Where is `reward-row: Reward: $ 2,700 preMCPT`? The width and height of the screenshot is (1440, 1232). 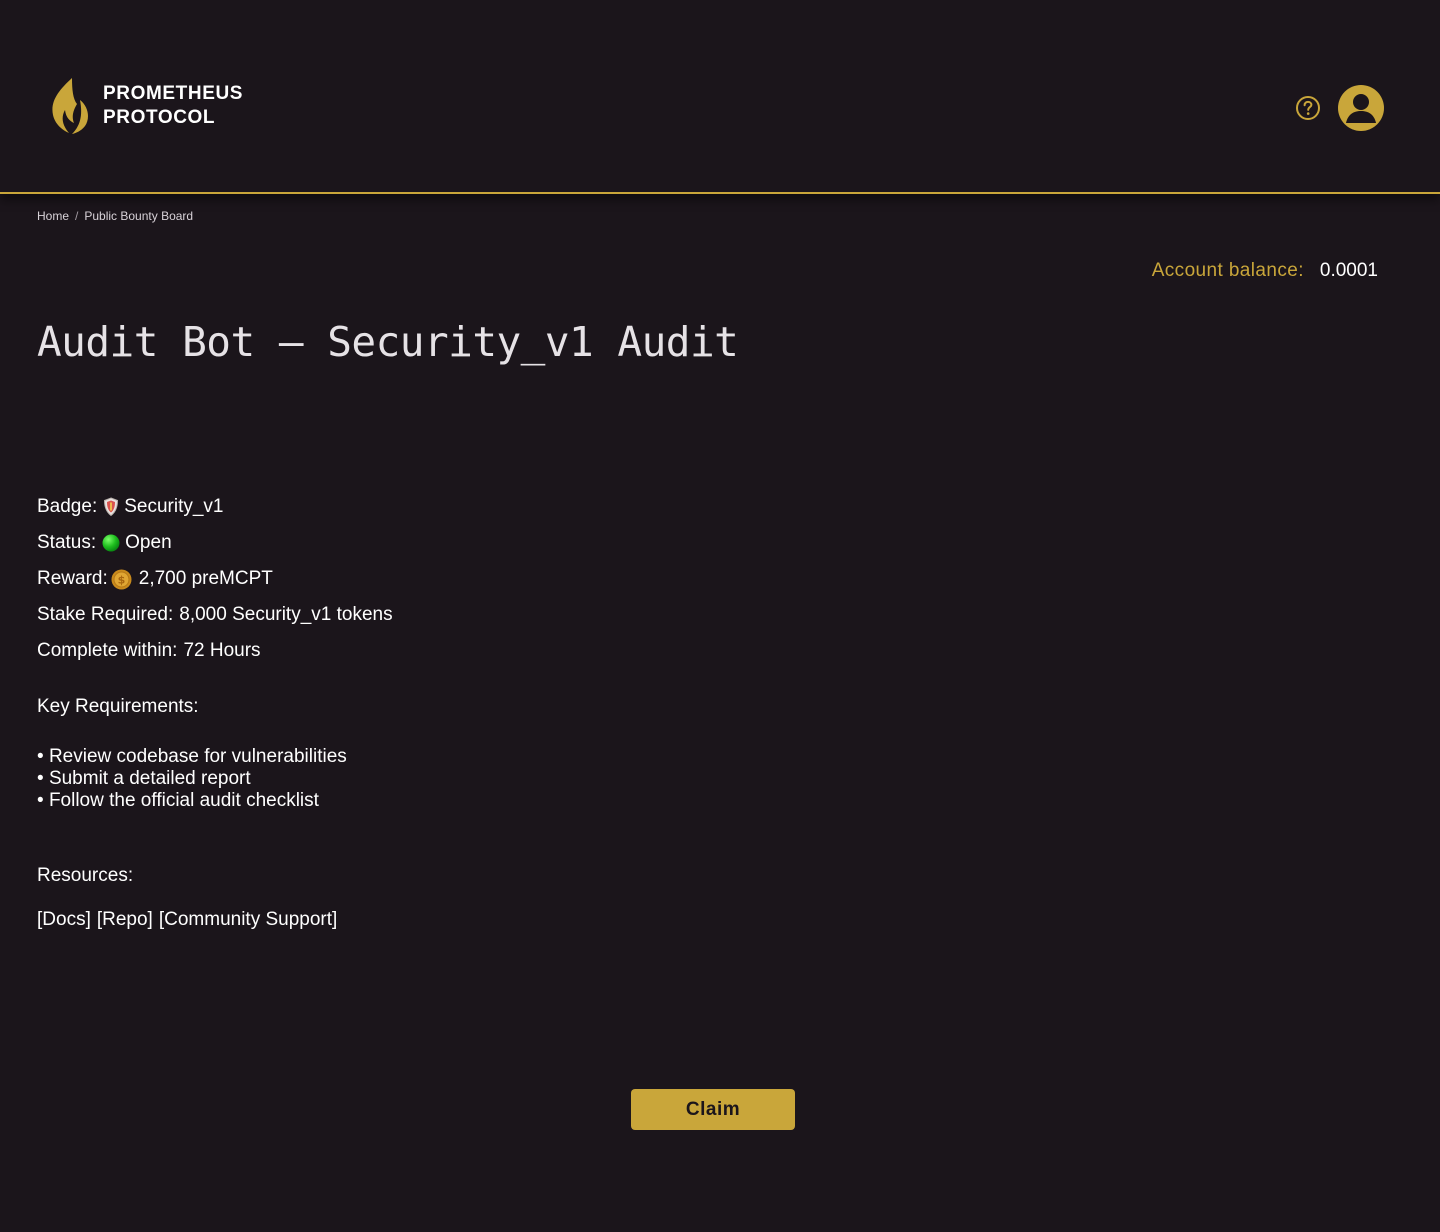 reward-row: Reward: $ 2,700 preMCPT is located at coordinates (155, 579).